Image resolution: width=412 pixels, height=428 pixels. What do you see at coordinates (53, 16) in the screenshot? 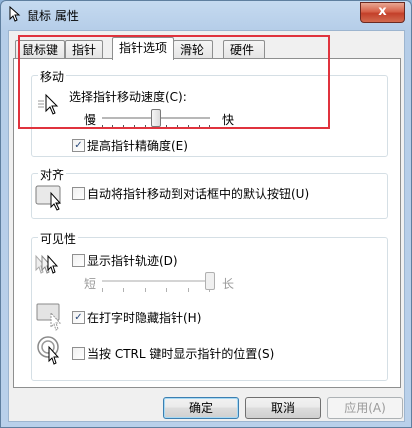
I see `window-title: 鼠标 属性` at bounding box center [53, 16].